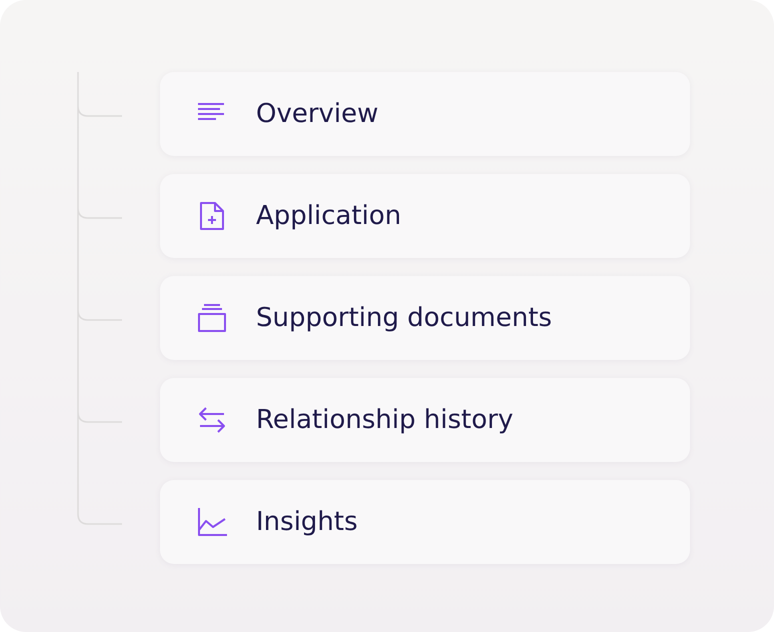 This screenshot has height=632, width=774. What do you see at coordinates (212, 318) in the screenshot?
I see `stack-icon` at bounding box center [212, 318].